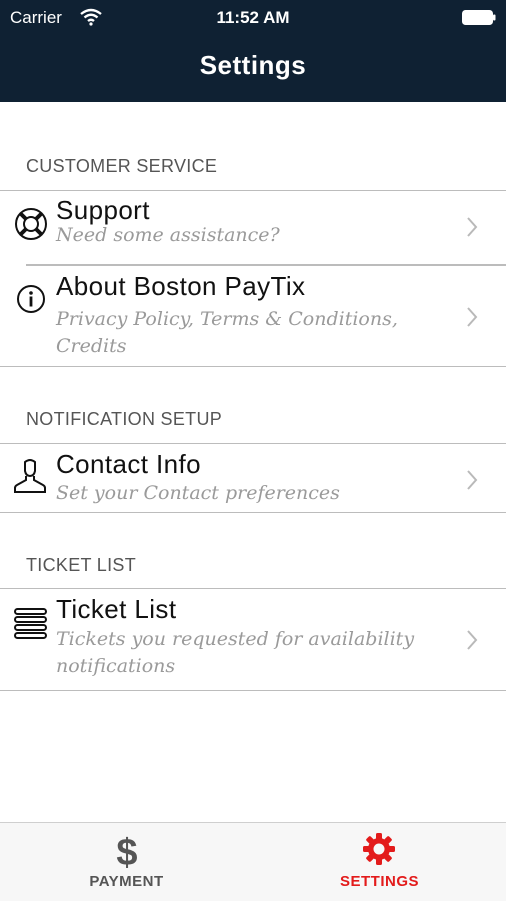  I want to click on support-row: Support Need some assistance?, so click(253, 227).